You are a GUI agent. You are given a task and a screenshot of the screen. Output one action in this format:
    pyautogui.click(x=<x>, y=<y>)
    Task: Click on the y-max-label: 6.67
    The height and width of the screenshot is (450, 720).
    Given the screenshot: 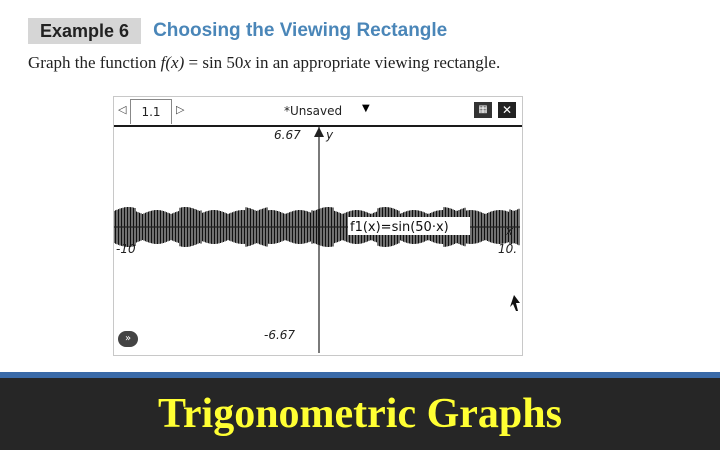 What is the action you would take?
    pyautogui.click(x=287, y=135)
    